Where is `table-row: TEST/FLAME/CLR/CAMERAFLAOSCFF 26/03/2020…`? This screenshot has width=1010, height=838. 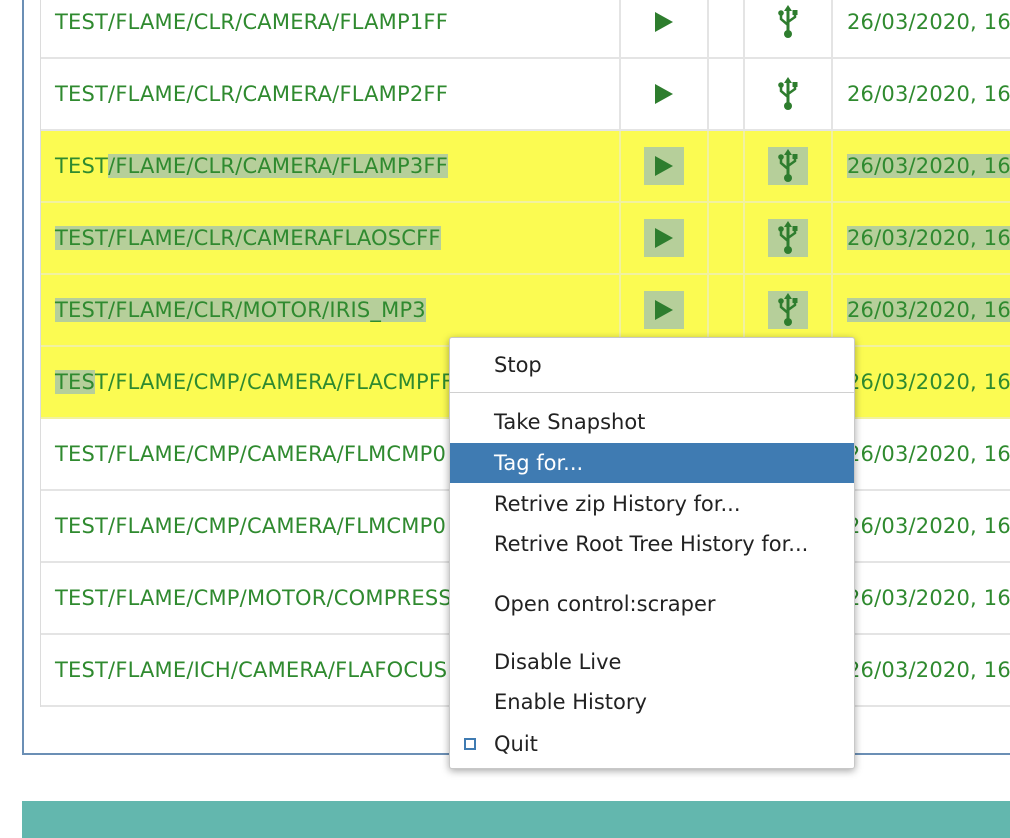 table-row: TEST/FLAME/CLR/CAMERAFLAOSCFF 26/03/2020… is located at coordinates (525, 239).